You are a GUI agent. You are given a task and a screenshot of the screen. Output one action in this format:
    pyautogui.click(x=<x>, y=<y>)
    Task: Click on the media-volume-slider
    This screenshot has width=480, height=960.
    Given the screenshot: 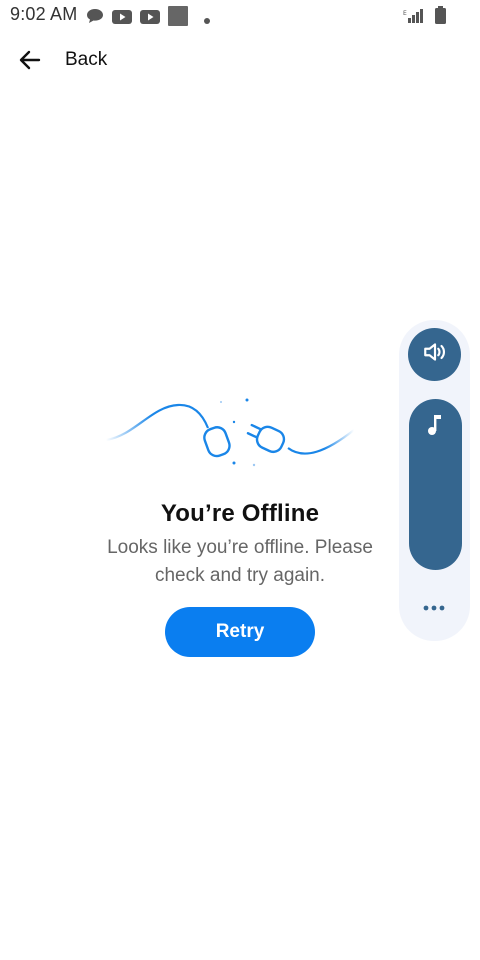 What is the action you would take?
    pyautogui.click(x=435, y=484)
    